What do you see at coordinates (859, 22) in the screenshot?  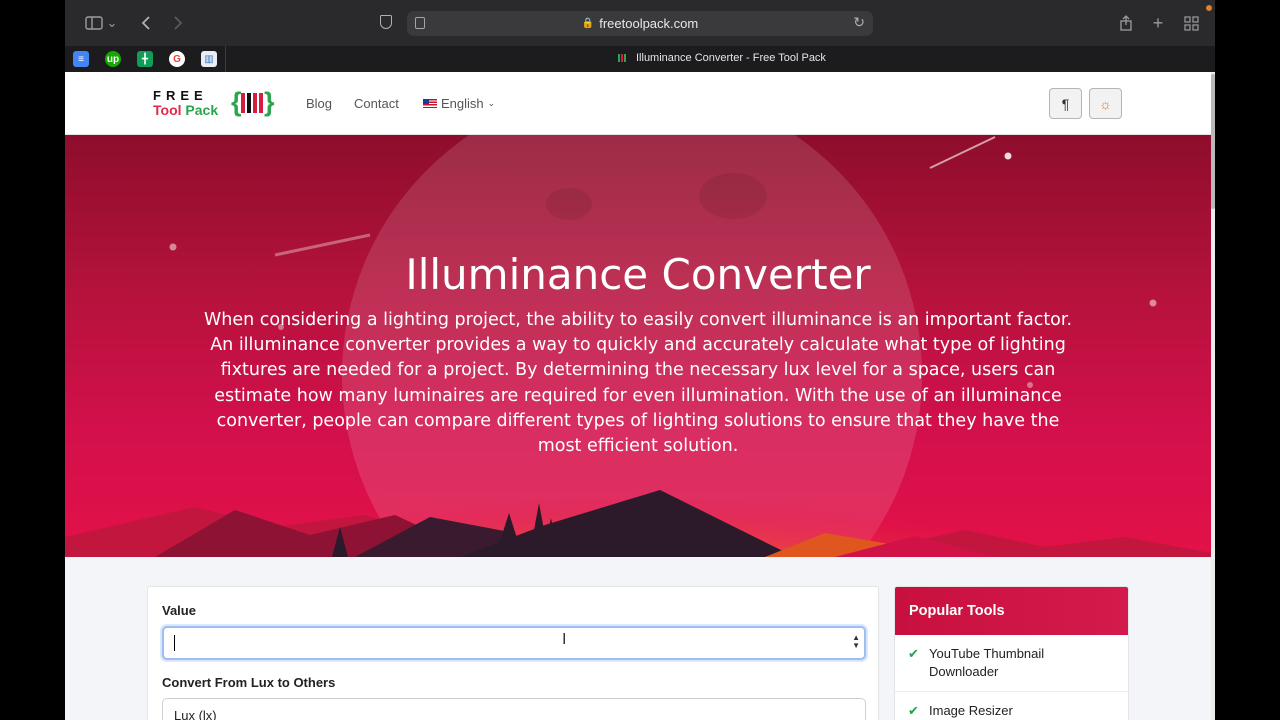 I see `reload-icon: ↻` at bounding box center [859, 22].